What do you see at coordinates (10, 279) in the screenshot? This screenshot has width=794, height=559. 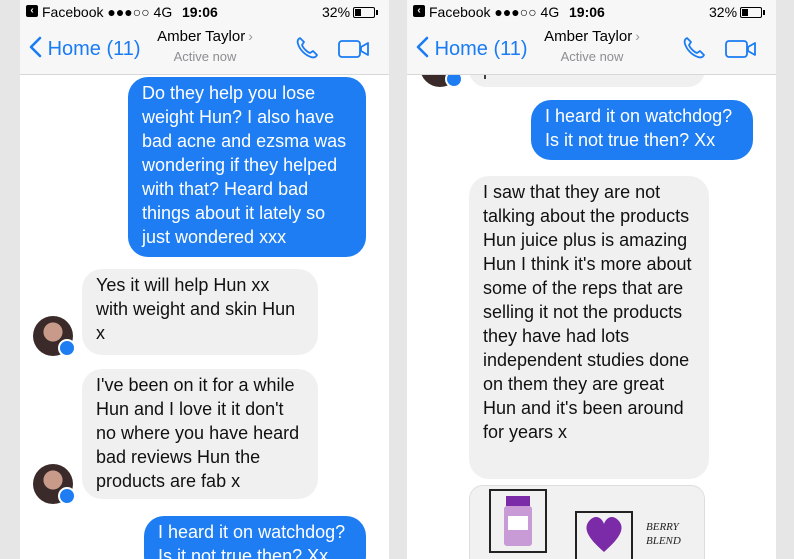 I see `gutter-left` at bounding box center [10, 279].